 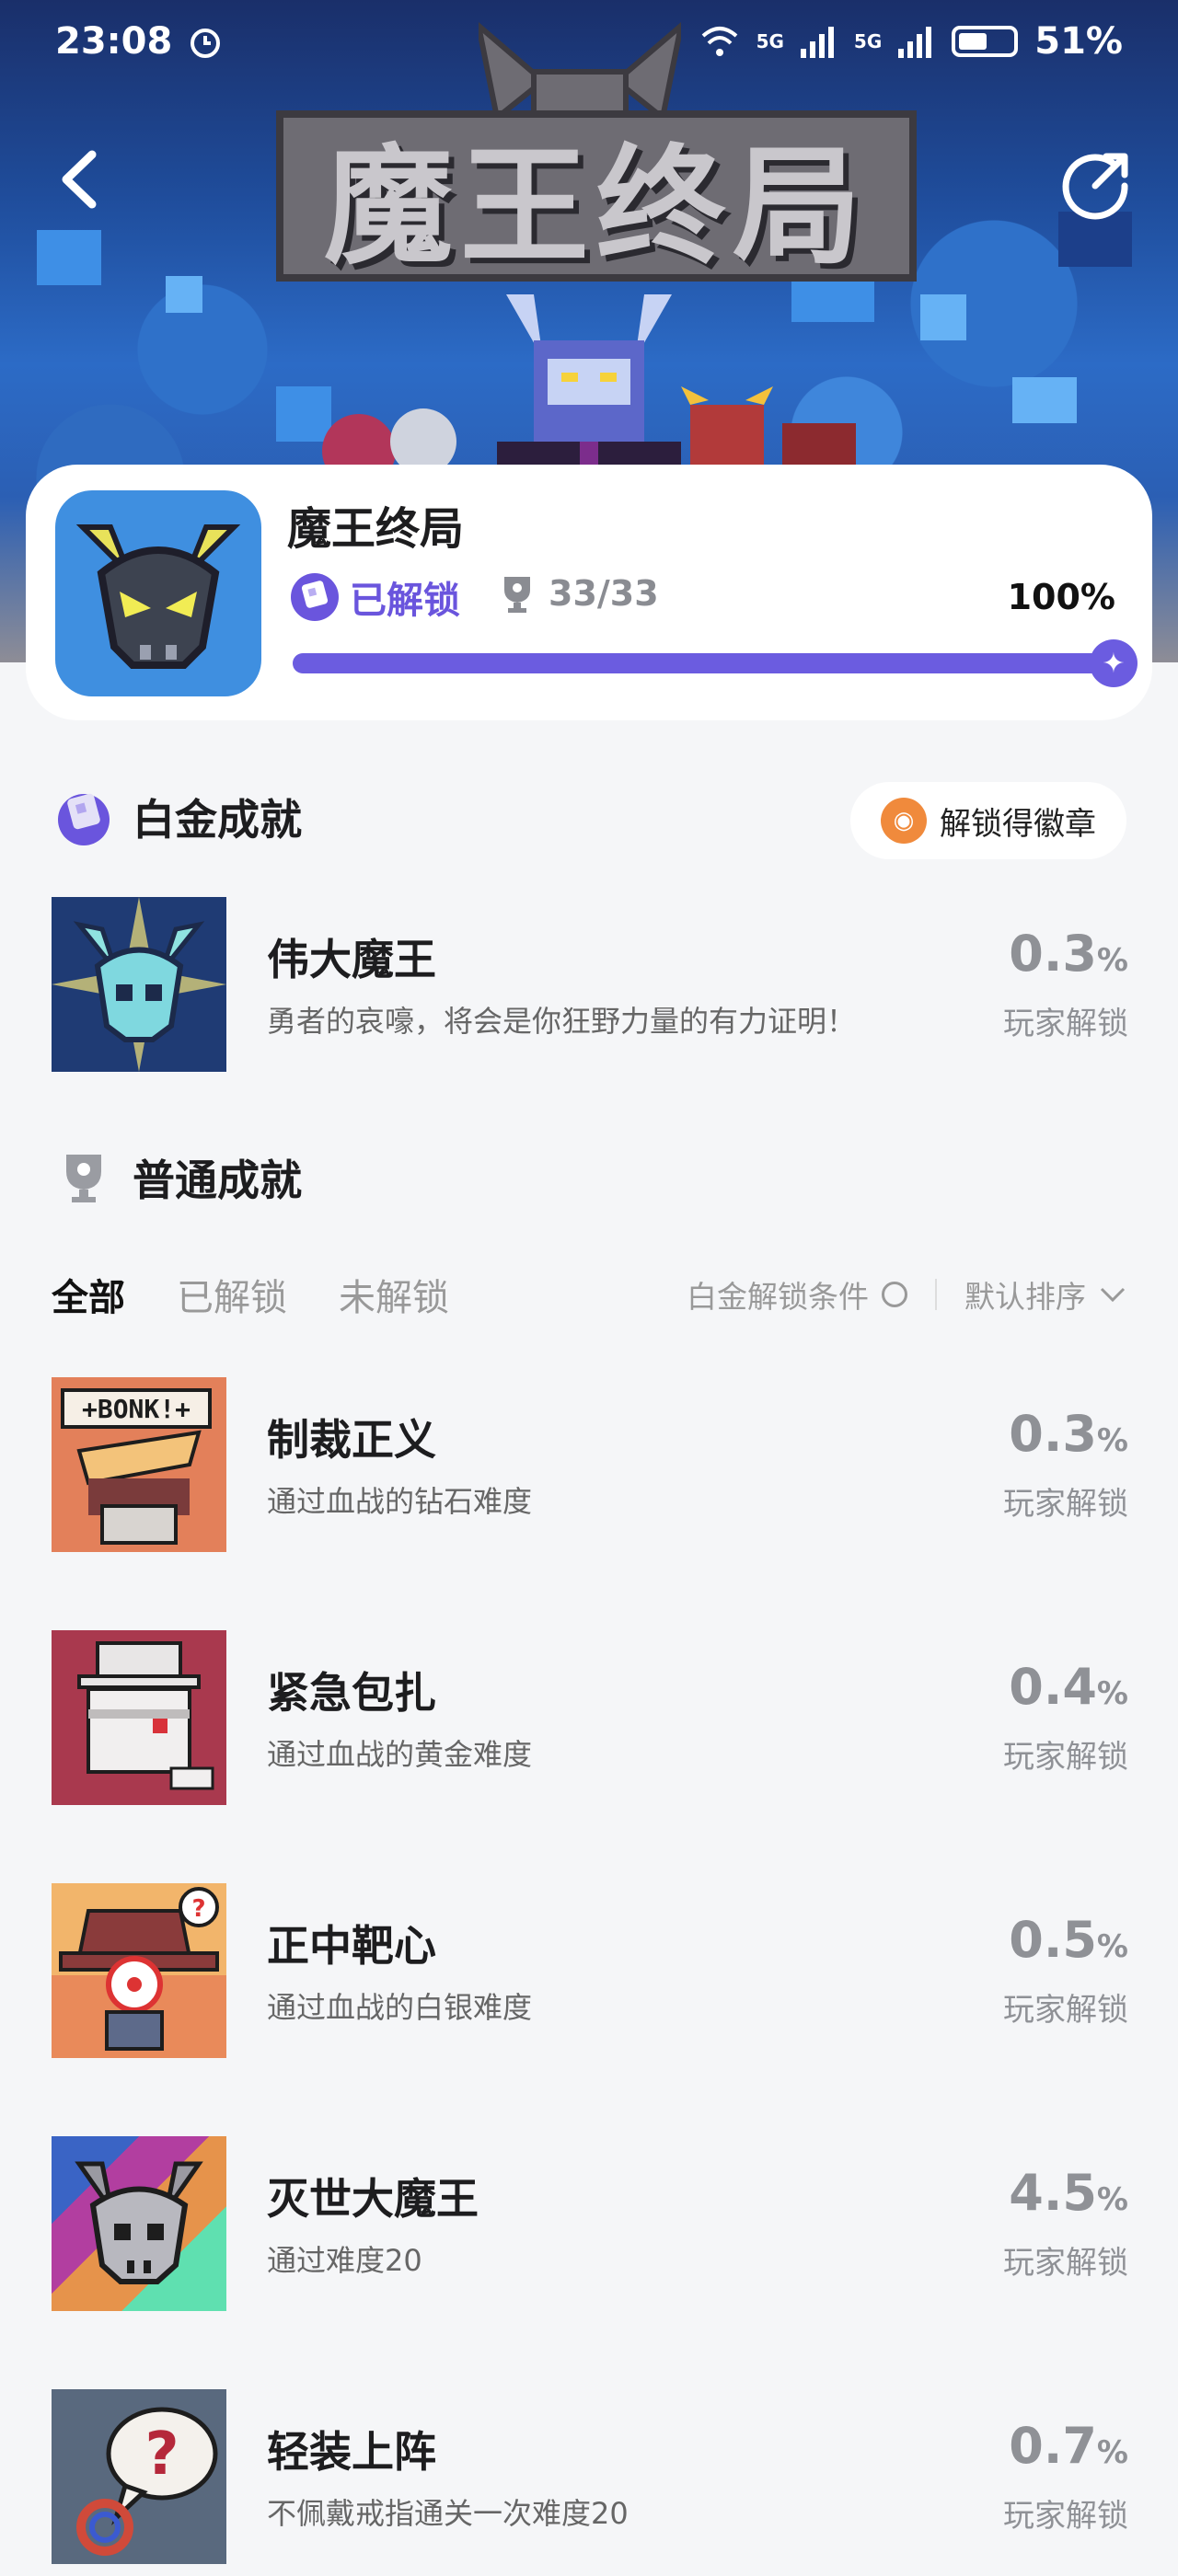 What do you see at coordinates (79, 179) in the screenshot?
I see `back-arrow-icon` at bounding box center [79, 179].